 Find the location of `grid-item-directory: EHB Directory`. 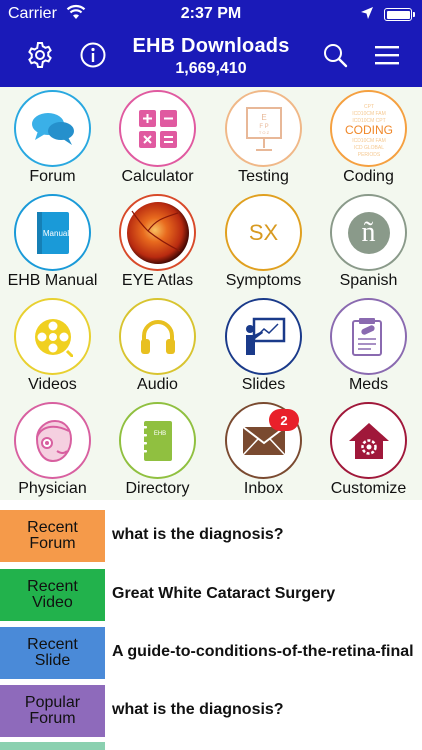

grid-item-directory: EHB Directory is located at coordinates (157, 451).